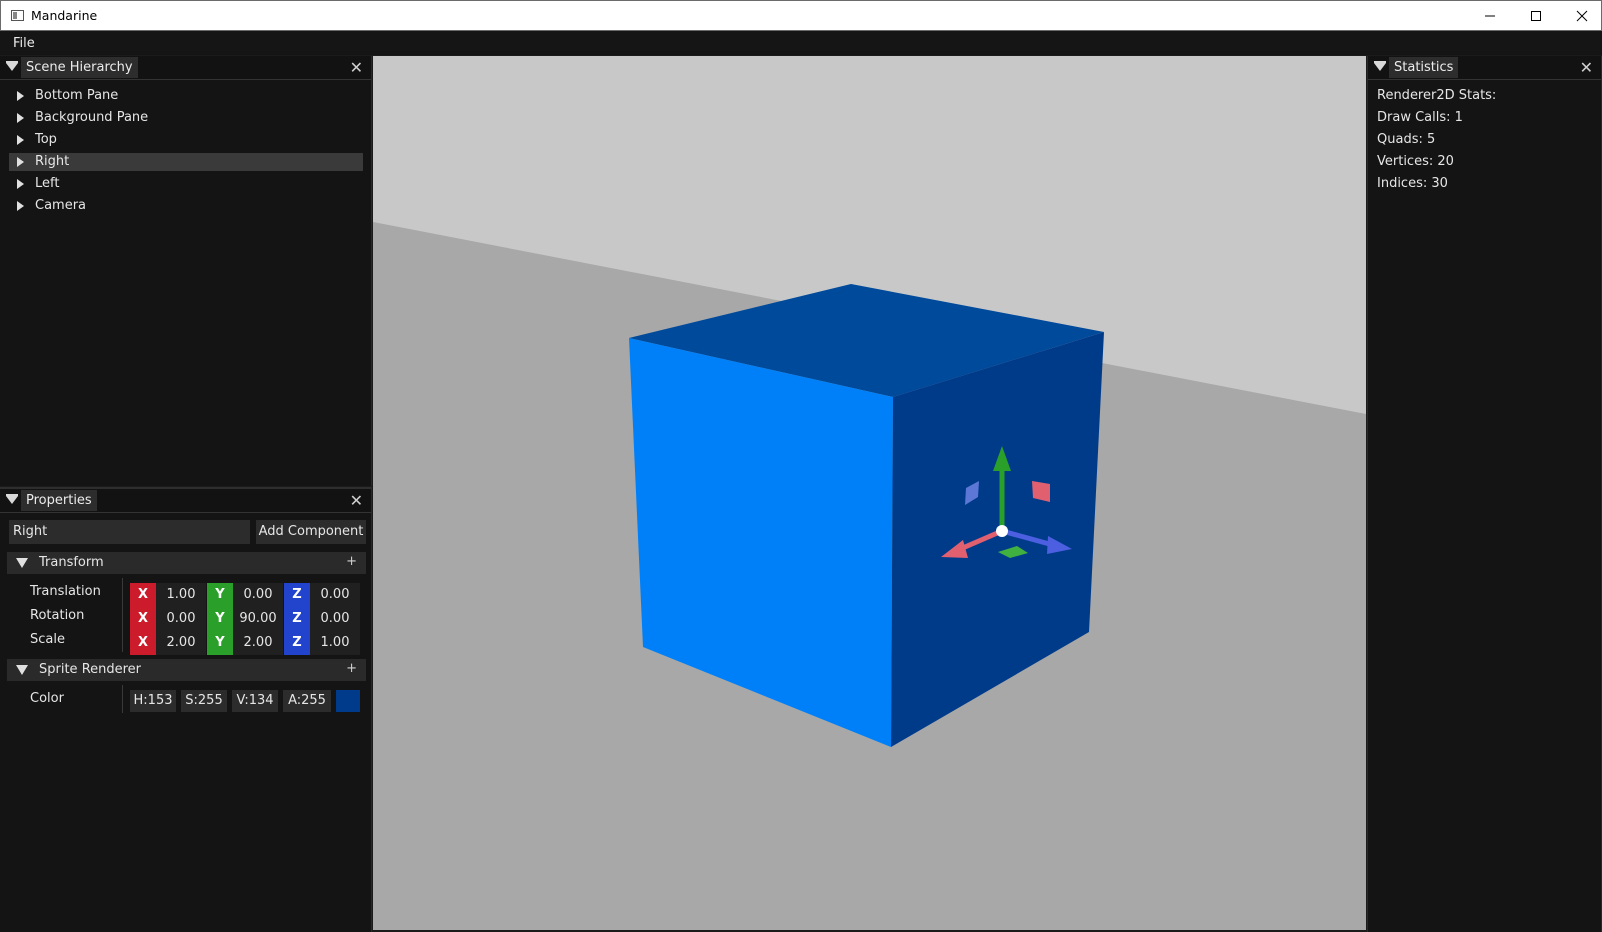 The image size is (1602, 932). Describe the element at coordinates (57, 615) in the screenshot. I see `rotation-label: Rotation` at that location.